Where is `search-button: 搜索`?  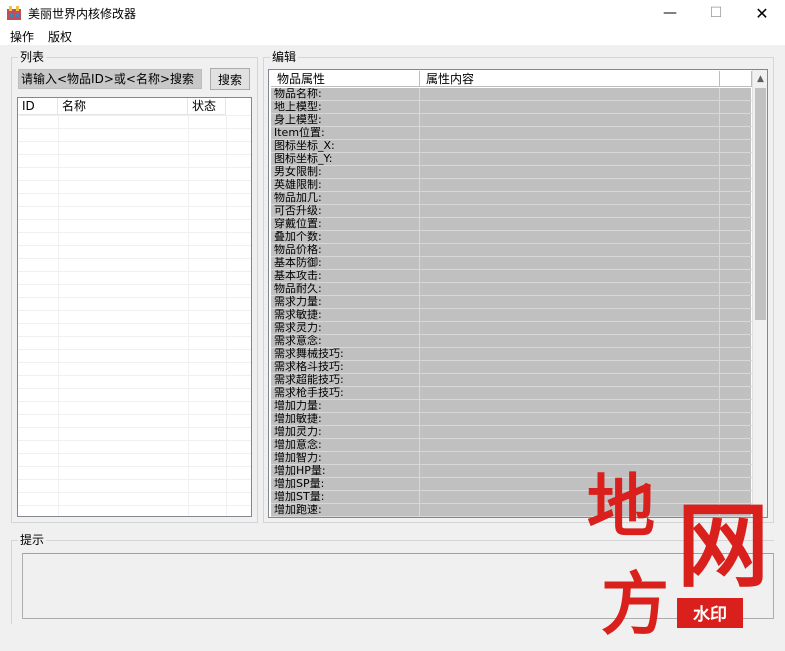
search-button: 搜索 is located at coordinates (230, 79).